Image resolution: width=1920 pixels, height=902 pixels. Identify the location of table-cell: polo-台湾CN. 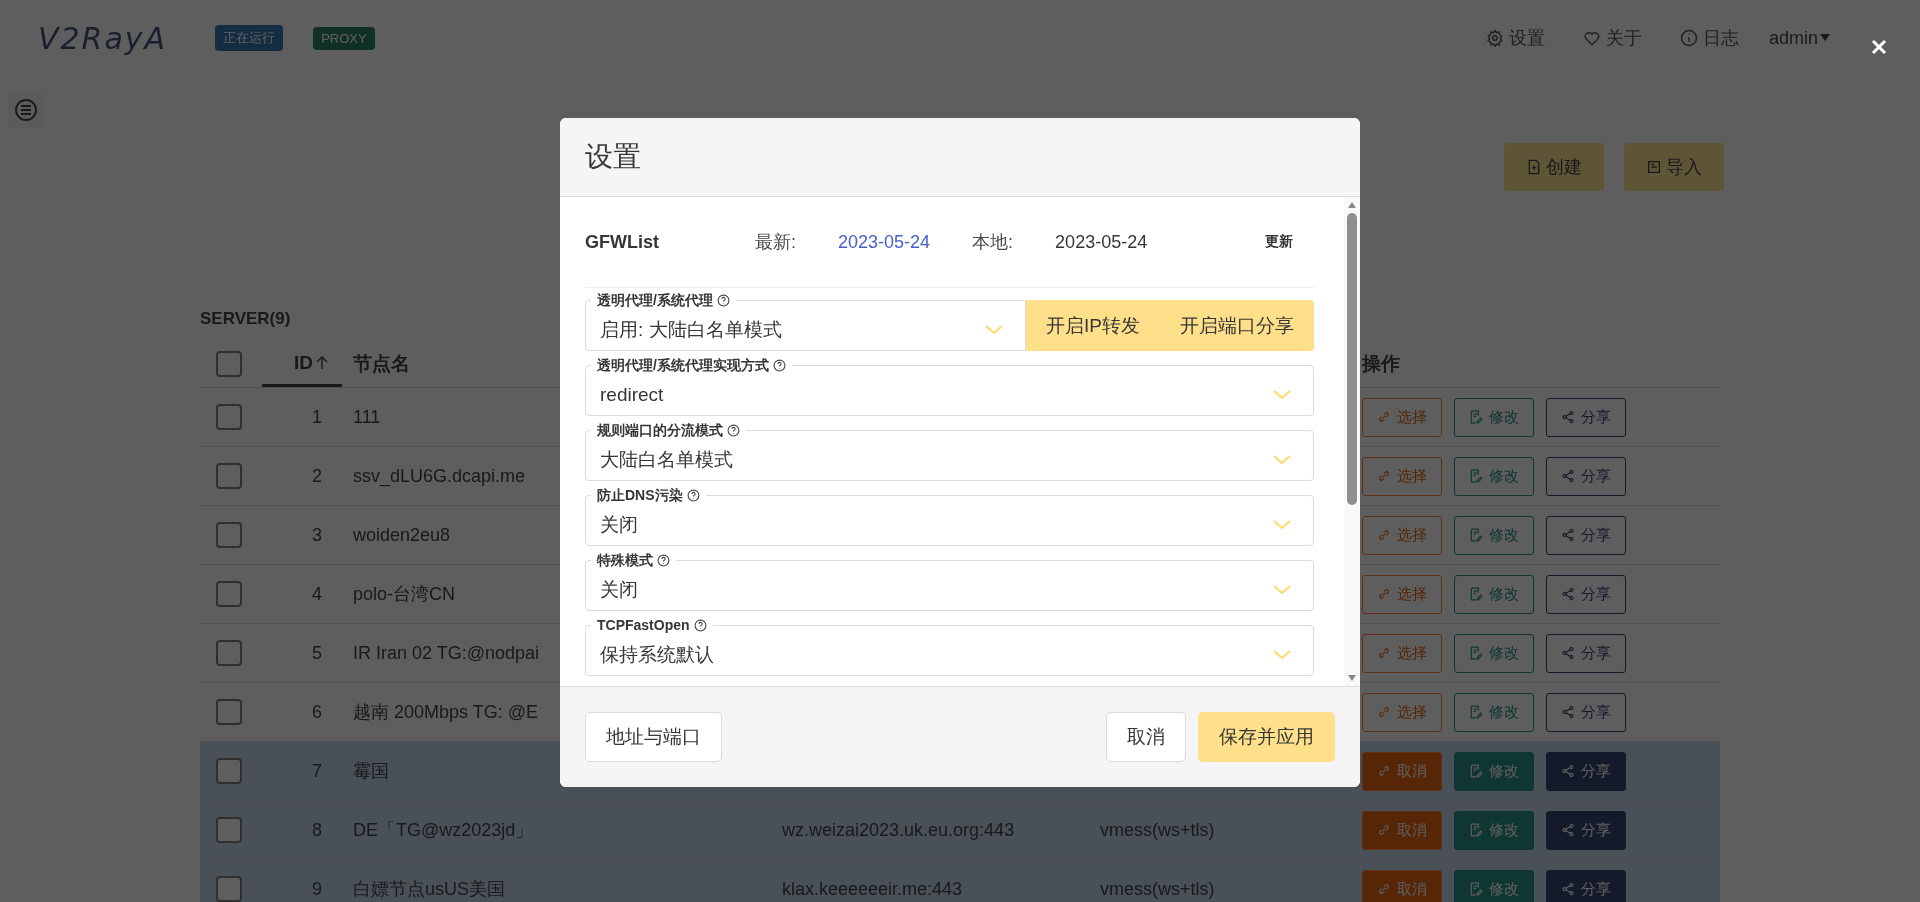
(404, 594).